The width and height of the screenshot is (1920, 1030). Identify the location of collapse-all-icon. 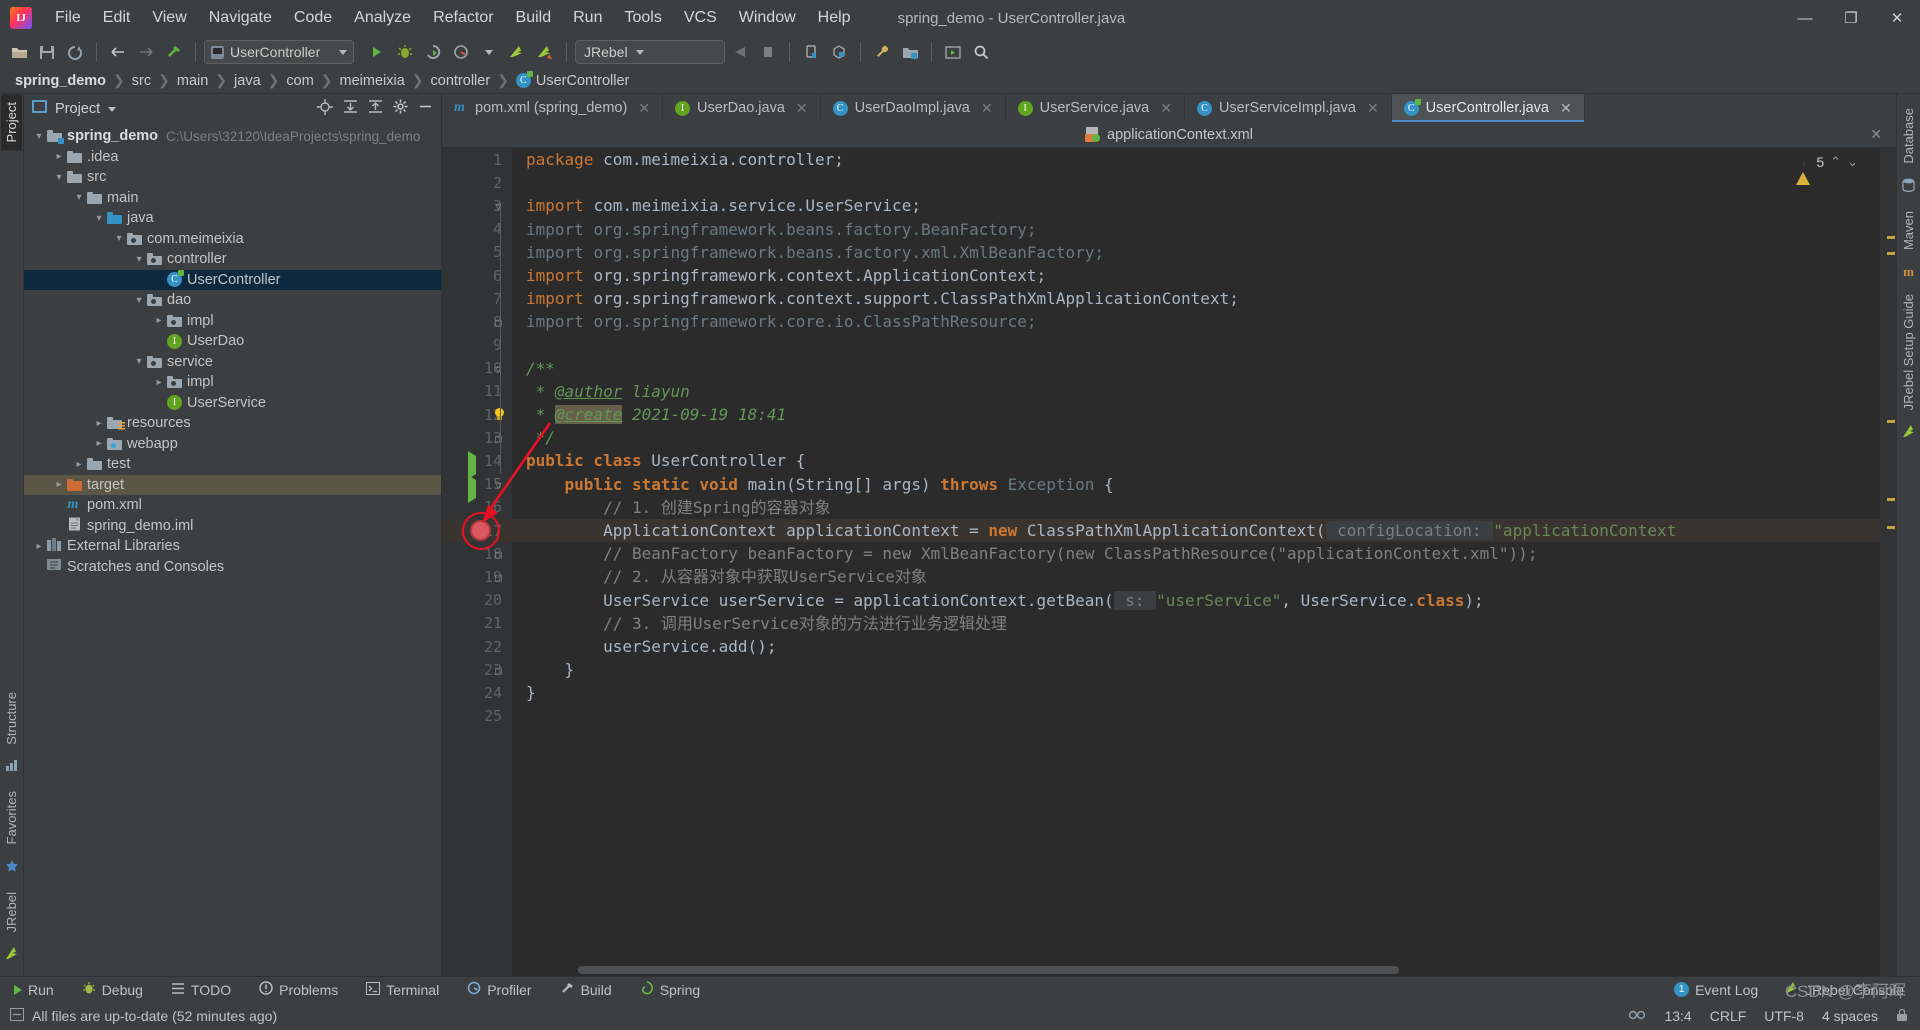
(375, 109).